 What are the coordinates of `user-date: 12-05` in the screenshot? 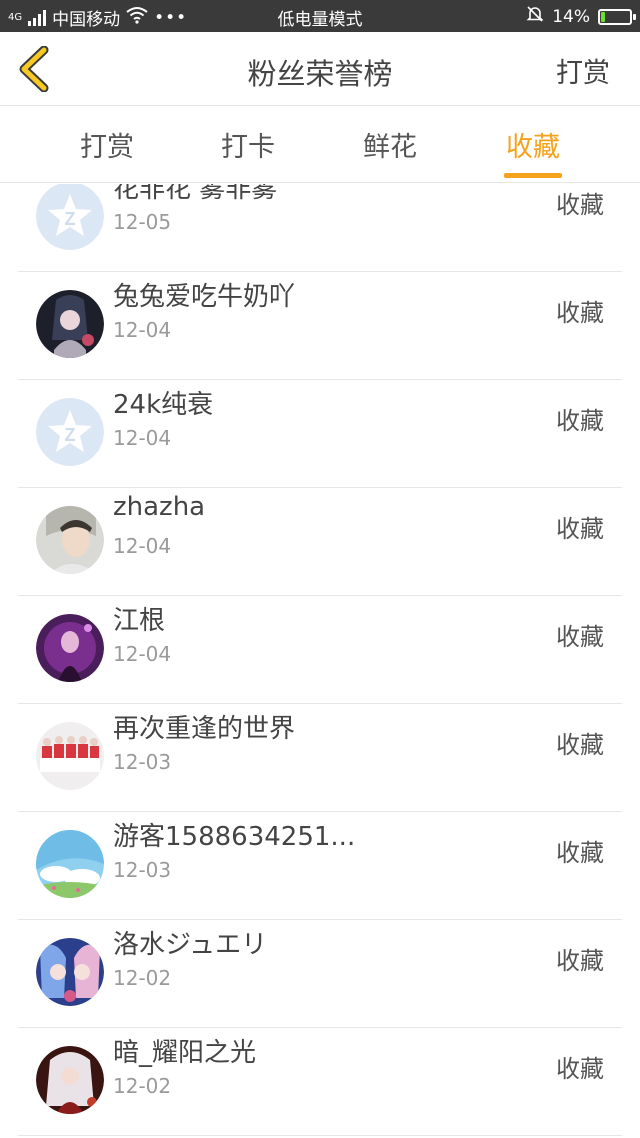 It's located at (142, 222).